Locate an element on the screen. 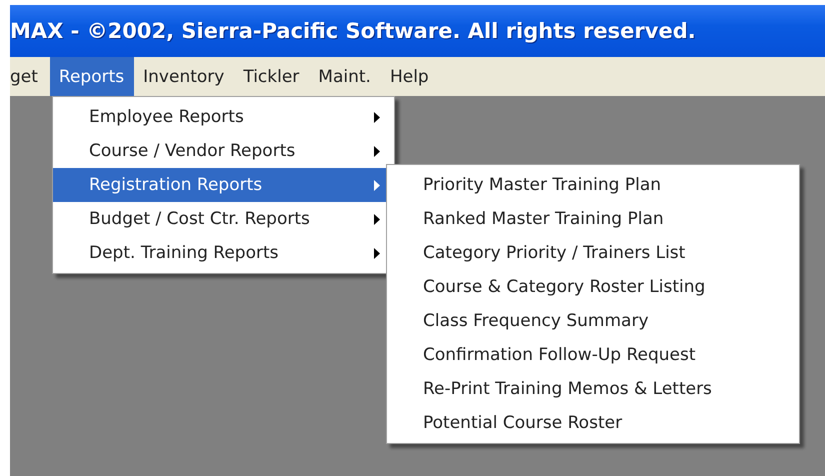 The image size is (825, 476). menu-bar-item: Inventory is located at coordinates (184, 76).